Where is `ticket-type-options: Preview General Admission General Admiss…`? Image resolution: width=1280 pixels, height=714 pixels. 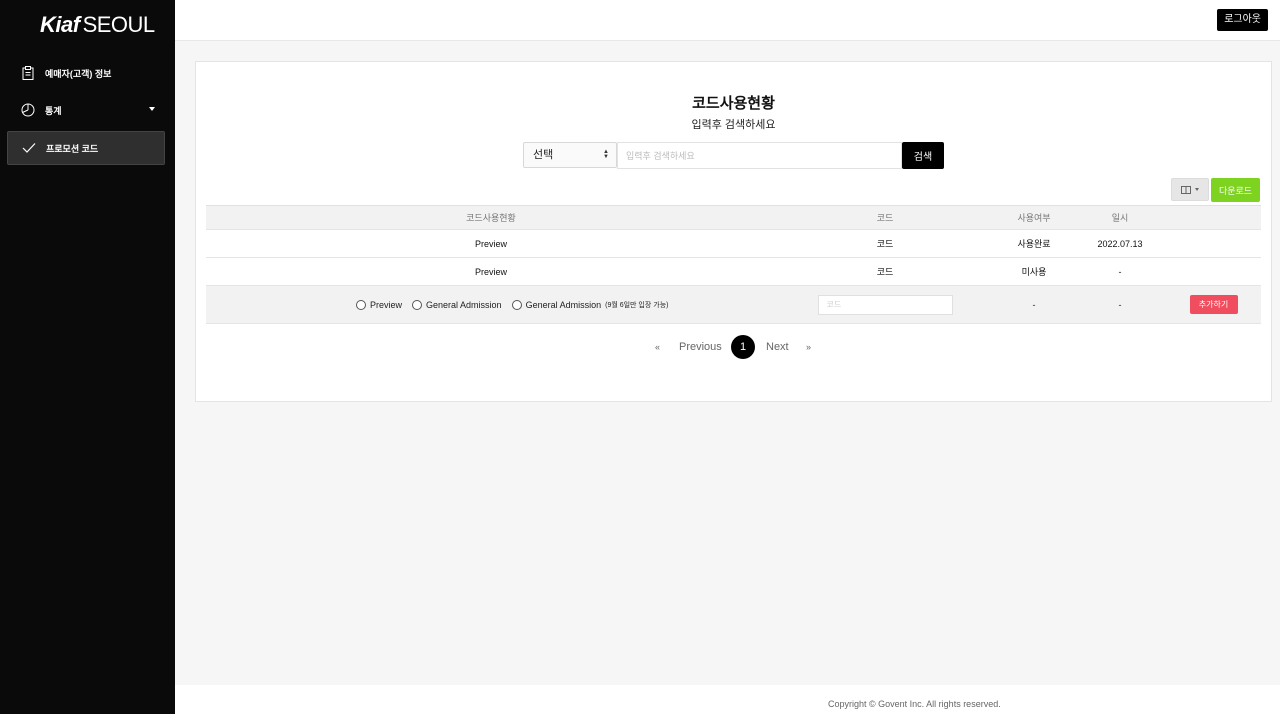
ticket-type-options: Preview General Admission General Admiss… is located at coordinates (491, 304).